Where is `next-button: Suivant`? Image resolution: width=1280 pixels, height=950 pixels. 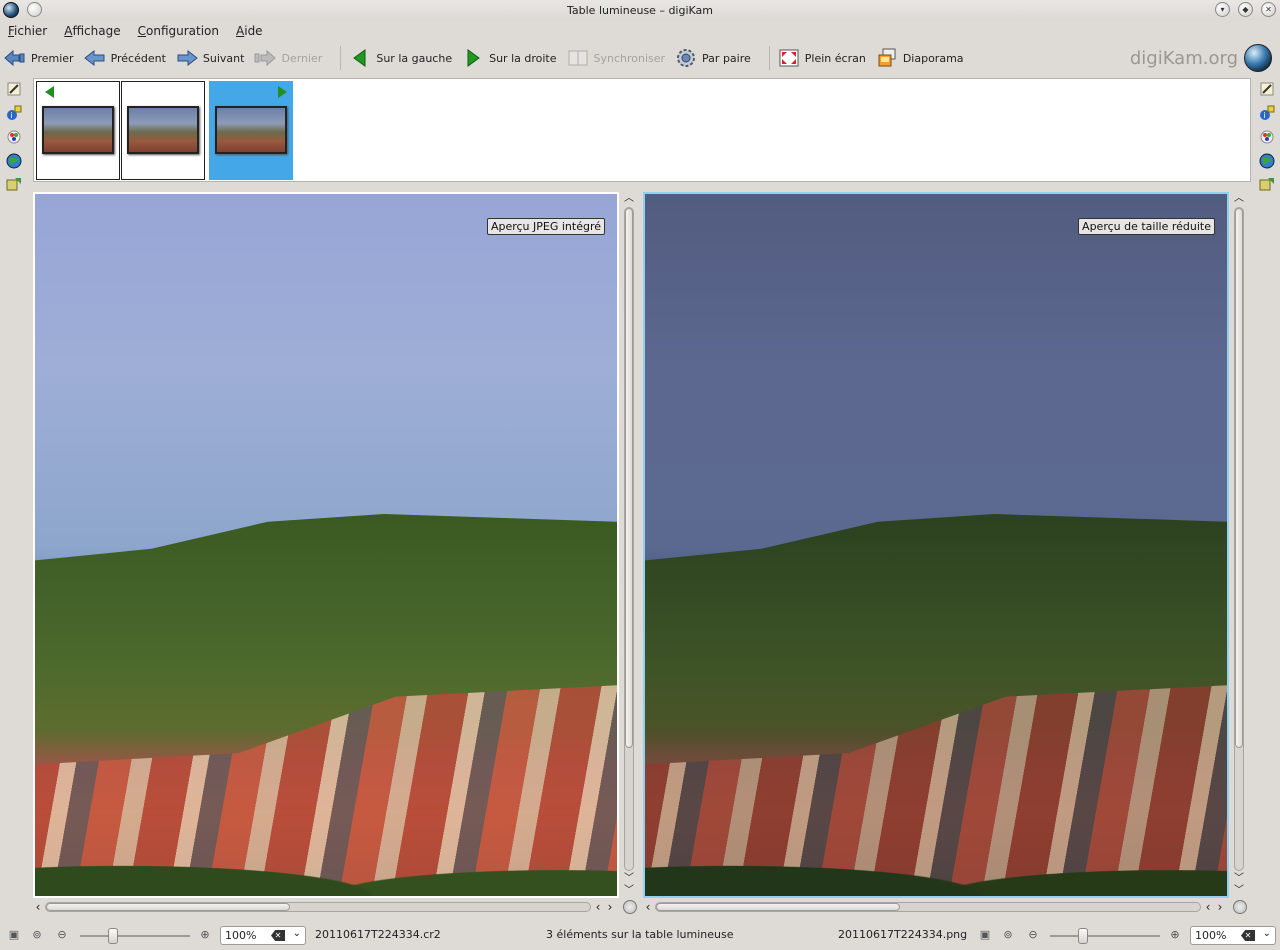 next-button: Suivant is located at coordinates (214, 58).